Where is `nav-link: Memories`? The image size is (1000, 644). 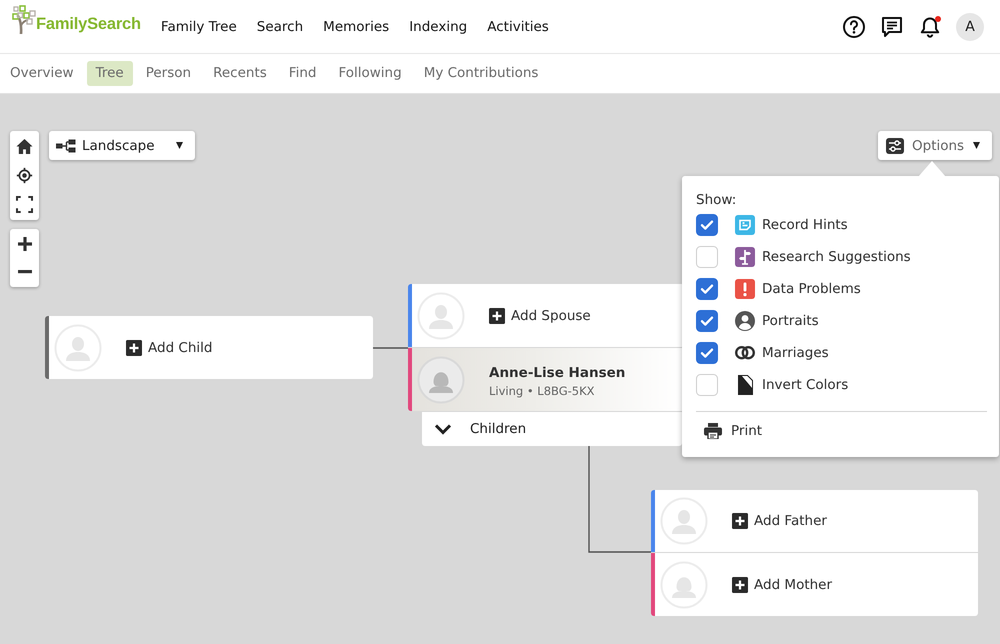
nav-link: Memories is located at coordinates (356, 26).